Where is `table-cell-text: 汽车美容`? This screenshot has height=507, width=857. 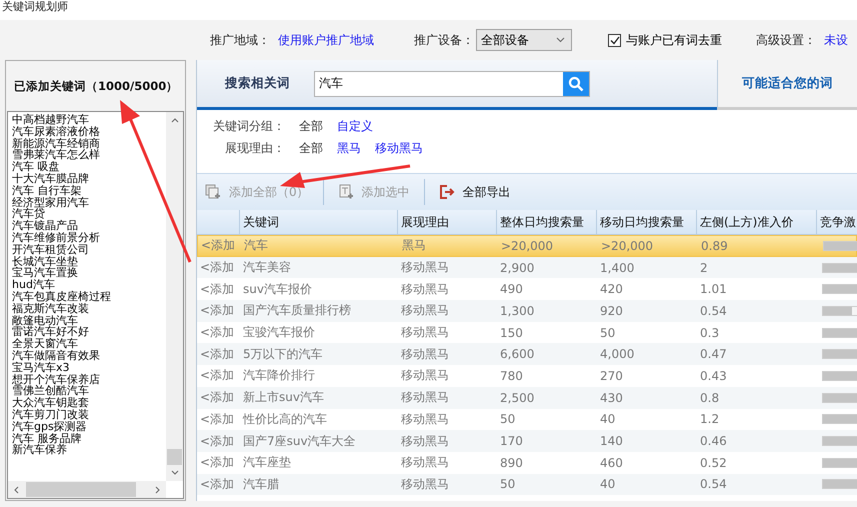 table-cell-text: 汽车美容 is located at coordinates (267, 267).